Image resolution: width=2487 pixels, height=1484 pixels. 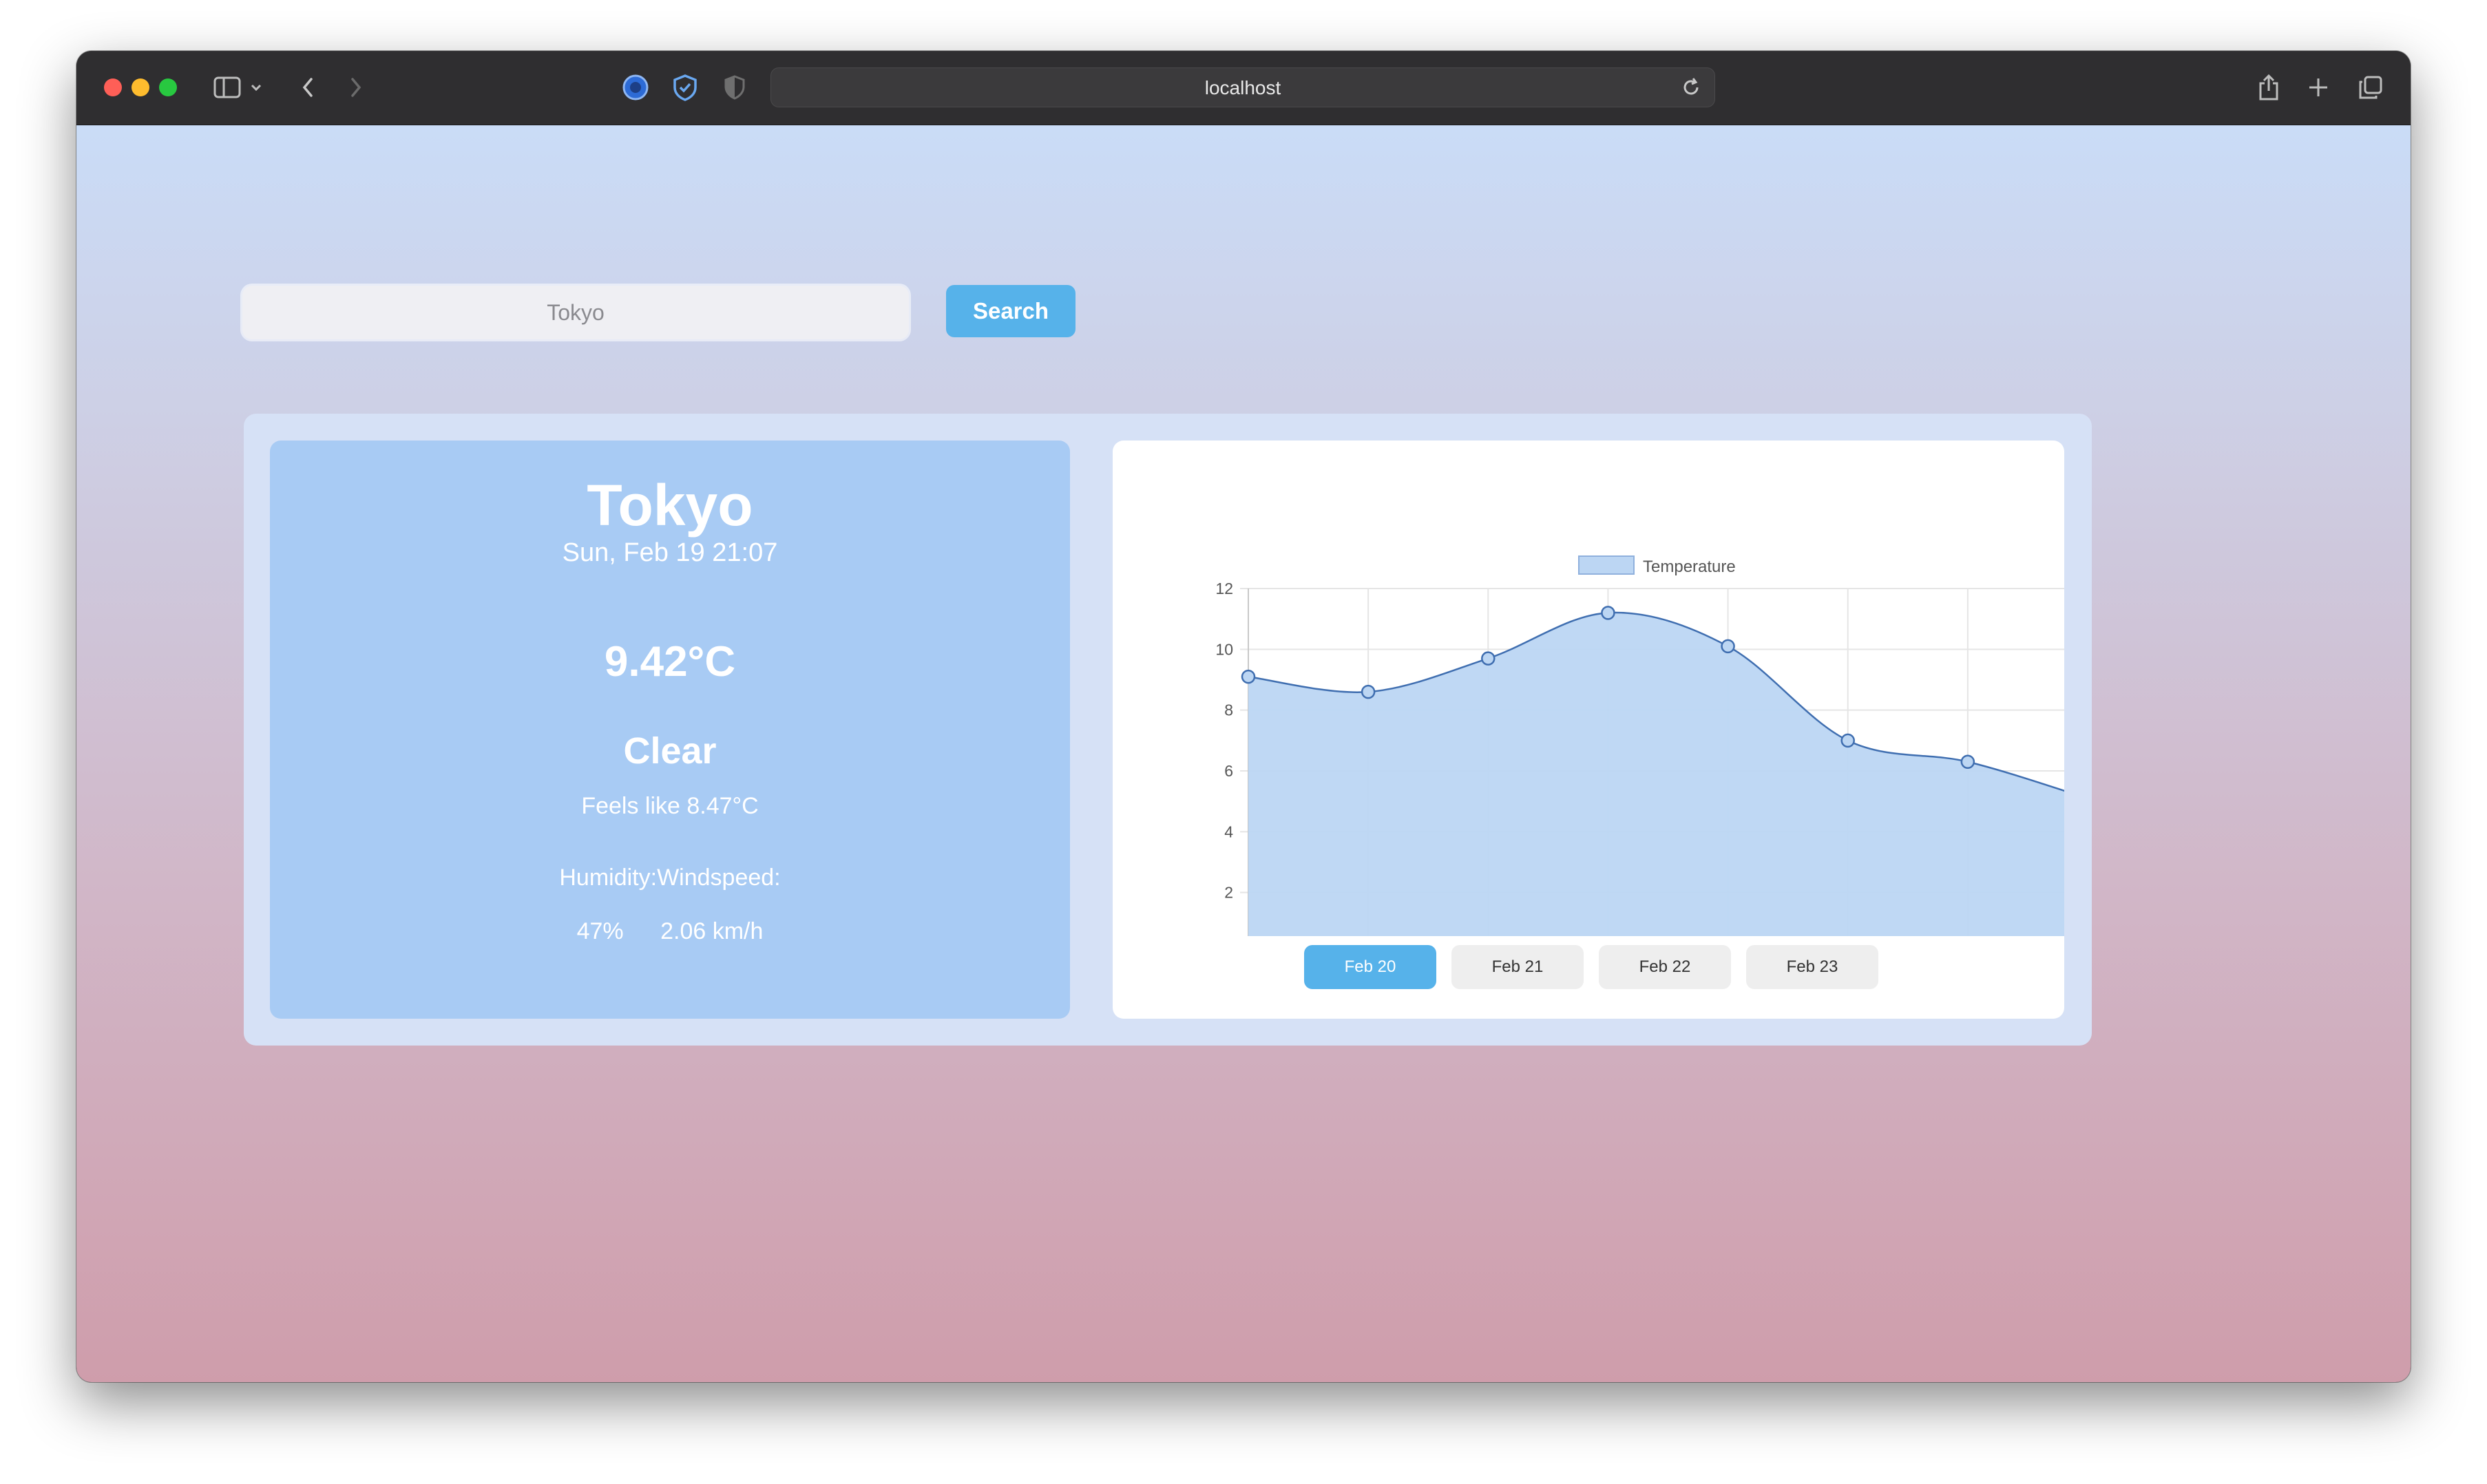 What do you see at coordinates (256, 87) in the screenshot?
I see `chevron-down-icon` at bounding box center [256, 87].